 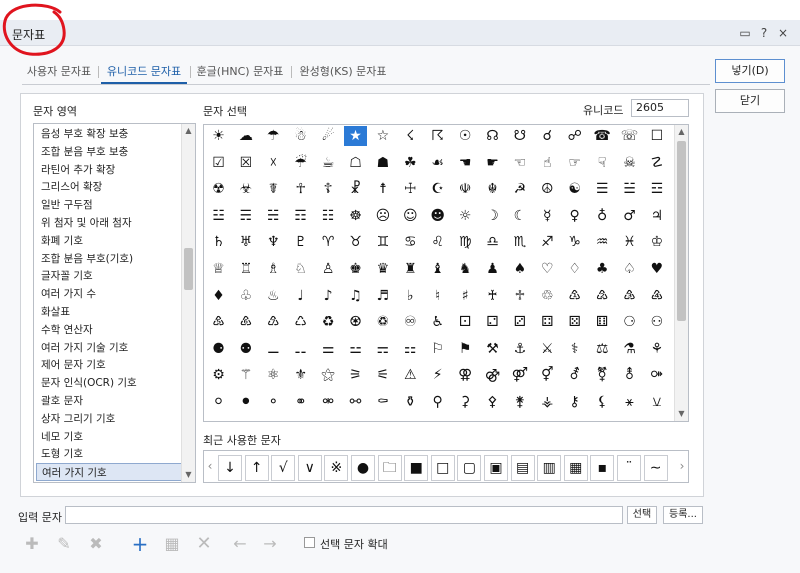 I want to click on char-cell: ♛, so click(x=382, y=269).